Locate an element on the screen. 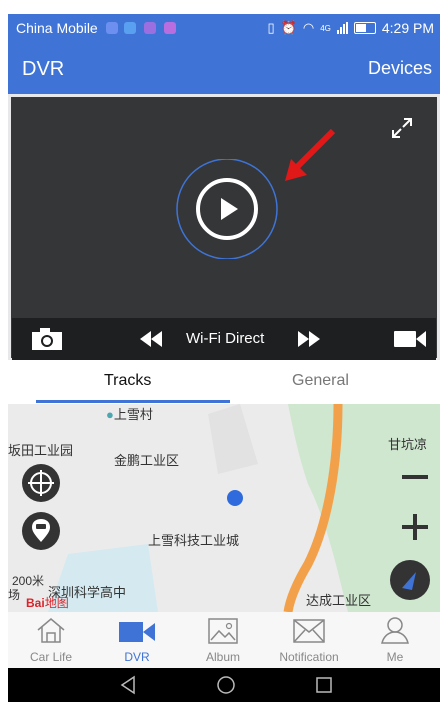 The width and height of the screenshot is (444, 702). red-arrow-annotation is located at coordinates (310, 154).